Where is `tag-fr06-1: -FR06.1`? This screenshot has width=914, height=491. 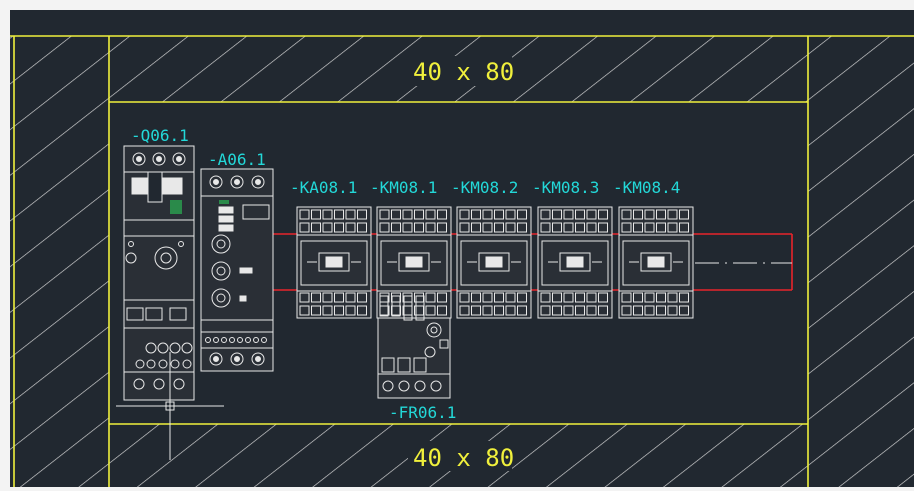
tag-fr06-1: -FR06.1 is located at coordinates (422, 412).